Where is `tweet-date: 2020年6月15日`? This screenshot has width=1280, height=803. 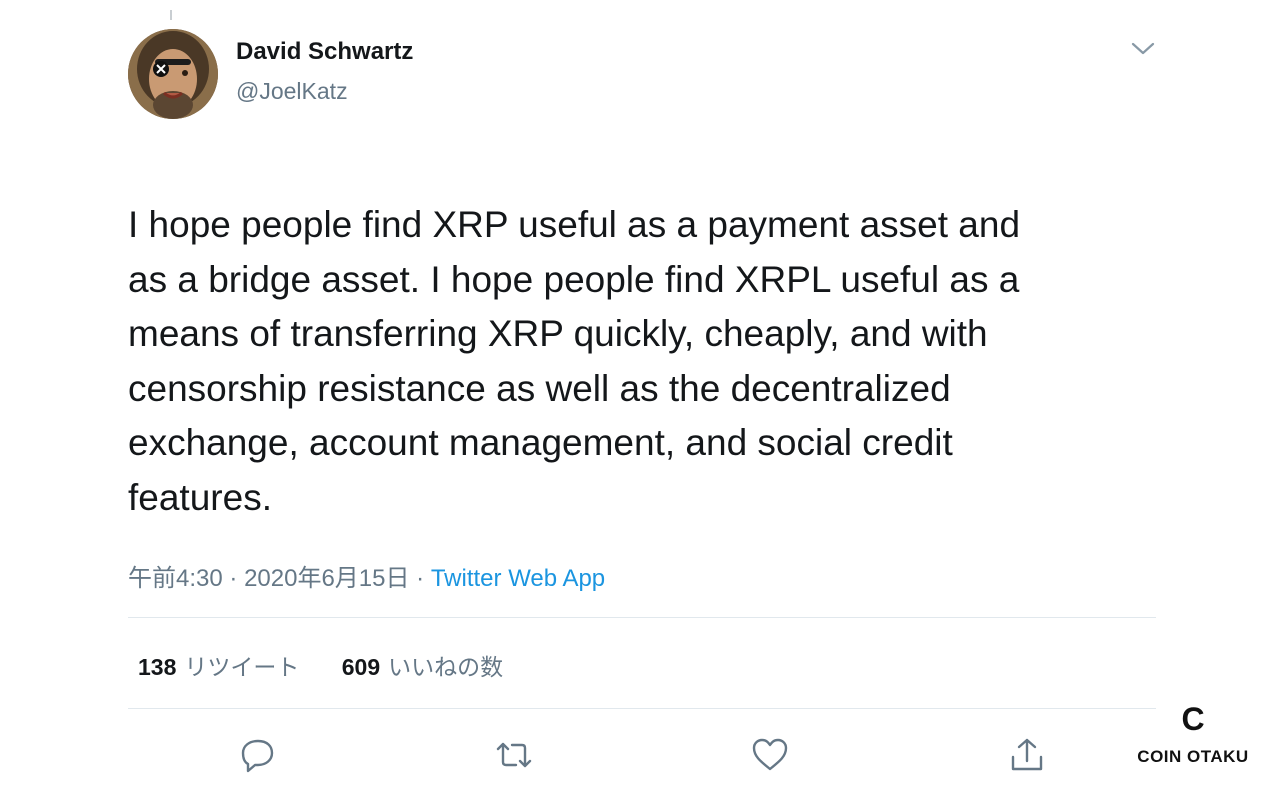 tweet-date: 2020年6月15日 is located at coordinates (326, 578).